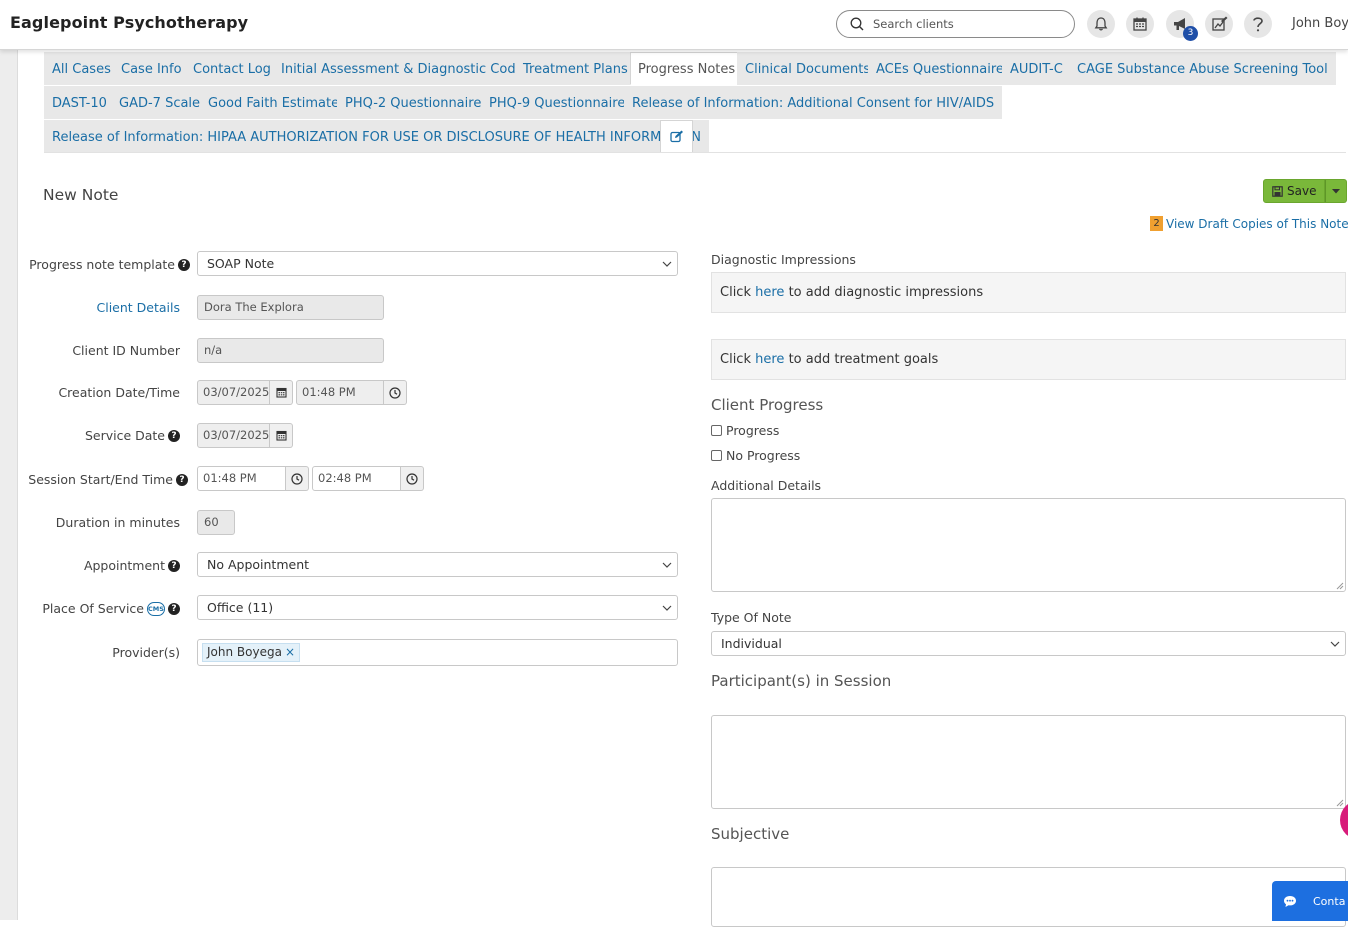  I want to click on additional-details-textarea, so click(1028, 545).